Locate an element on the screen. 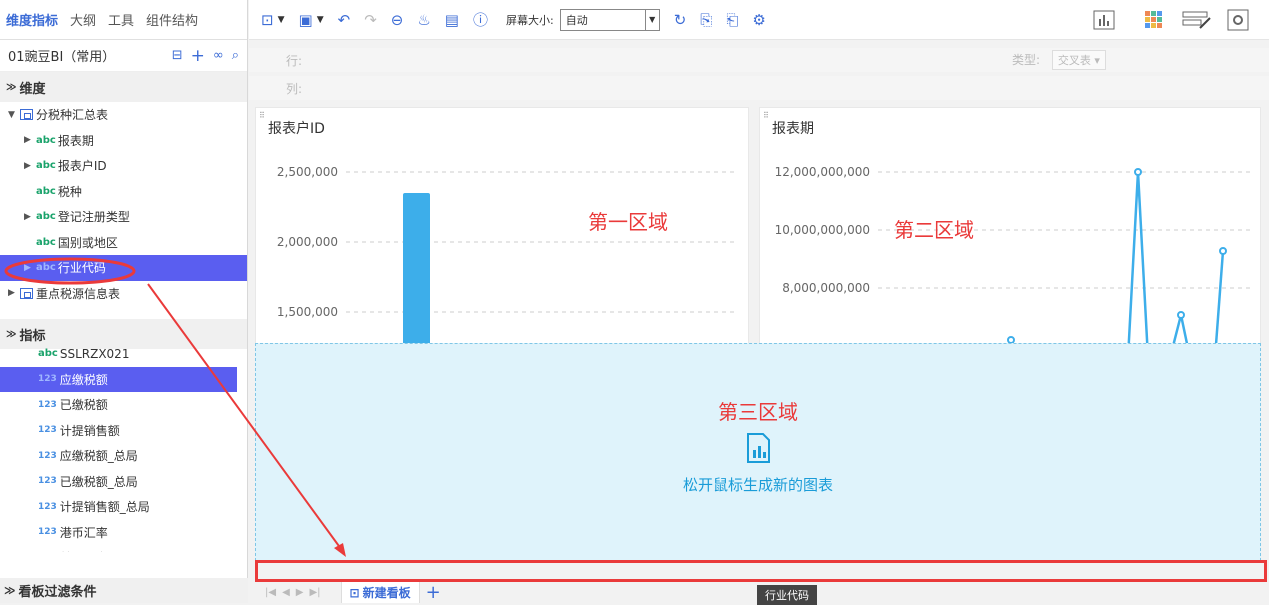 The width and height of the screenshot is (1269, 605). tree-item: abc 国别或地区 is located at coordinates (123, 243).